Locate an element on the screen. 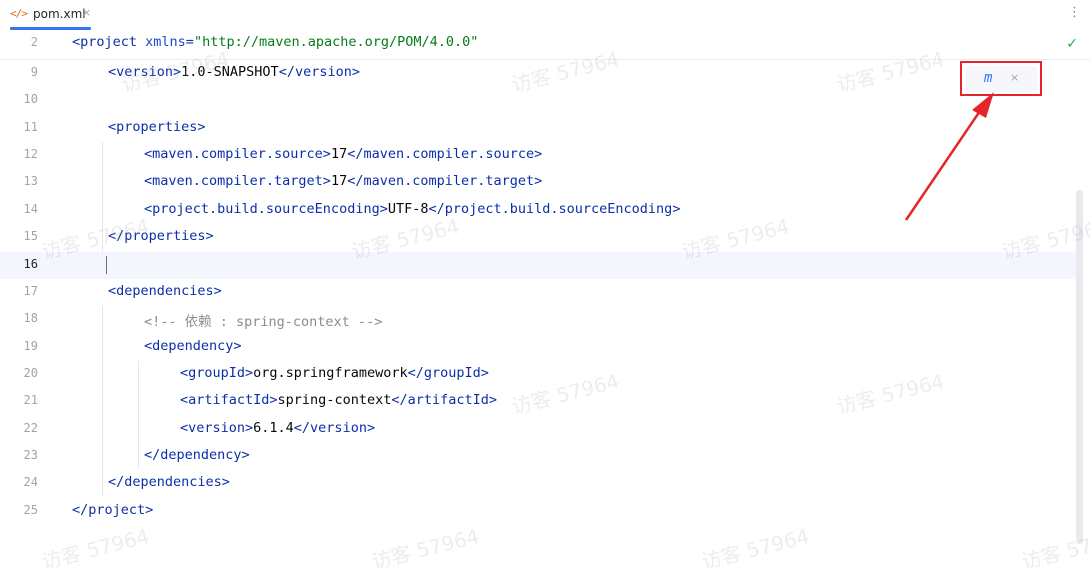 The height and width of the screenshot is (575, 1090). vertical-scrollbar is located at coordinates (1079, 367).